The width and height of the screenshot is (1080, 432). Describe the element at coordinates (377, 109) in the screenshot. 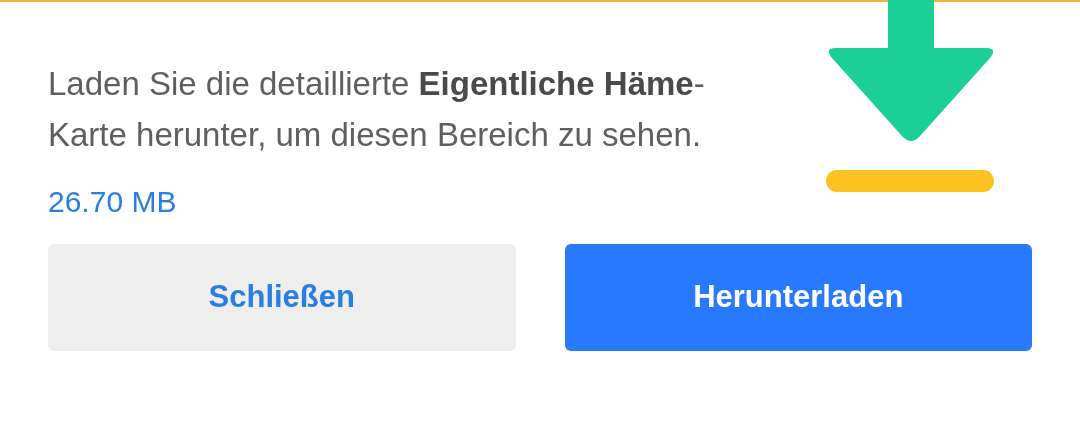

I see `message-text: Laden Sie die detaillierte Eigentliche Häme-Karte herunter, um diesen Bereich zu sehen.` at that location.